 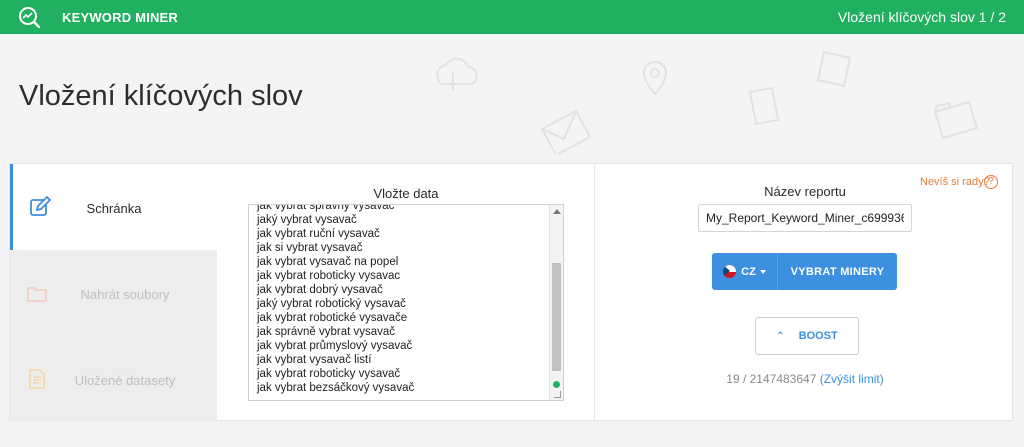 What do you see at coordinates (707, 102) in the screenshot?
I see `background-decoration` at bounding box center [707, 102].